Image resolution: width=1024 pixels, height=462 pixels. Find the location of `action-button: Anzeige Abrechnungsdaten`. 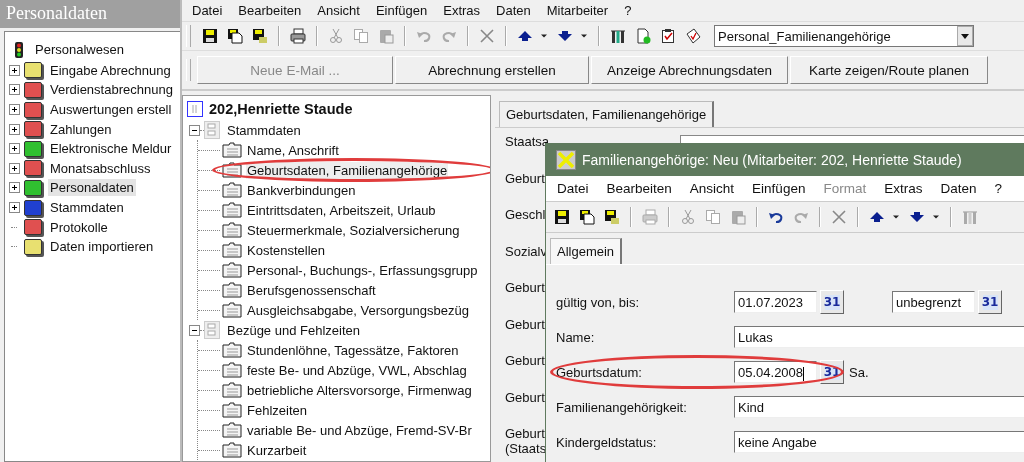

action-button: Anzeige Abrechnungsdaten is located at coordinates (689, 70).